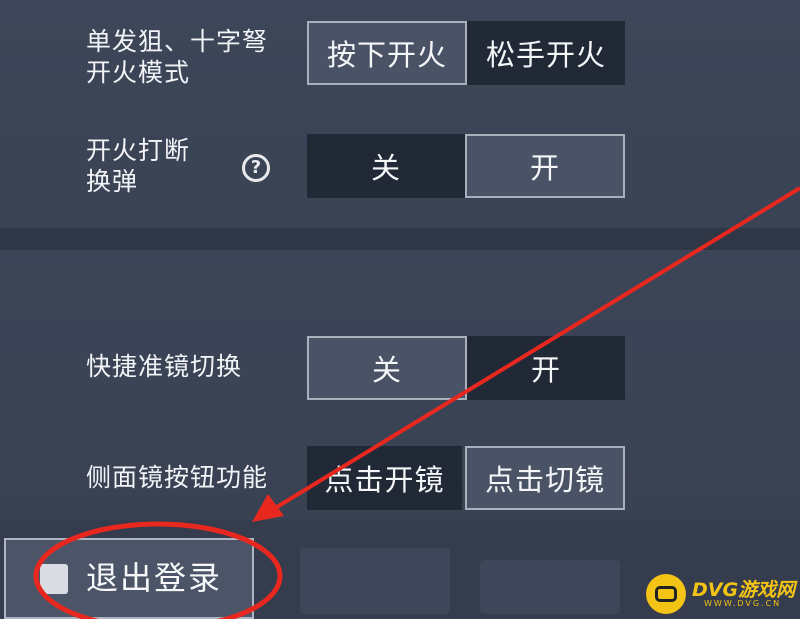 The height and width of the screenshot is (619, 800). What do you see at coordinates (387, 368) in the screenshot?
I see `quick-scope-switch-option-off: 关` at bounding box center [387, 368].